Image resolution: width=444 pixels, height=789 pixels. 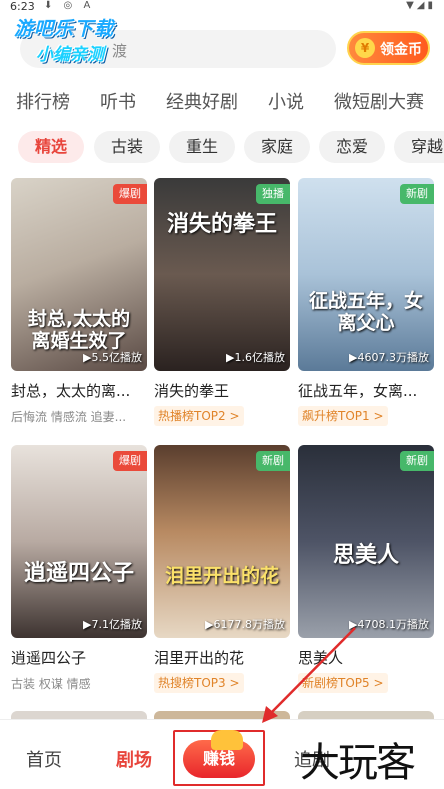 What do you see at coordinates (22, 6) in the screenshot?
I see `status-time: 6:23` at bounding box center [22, 6].